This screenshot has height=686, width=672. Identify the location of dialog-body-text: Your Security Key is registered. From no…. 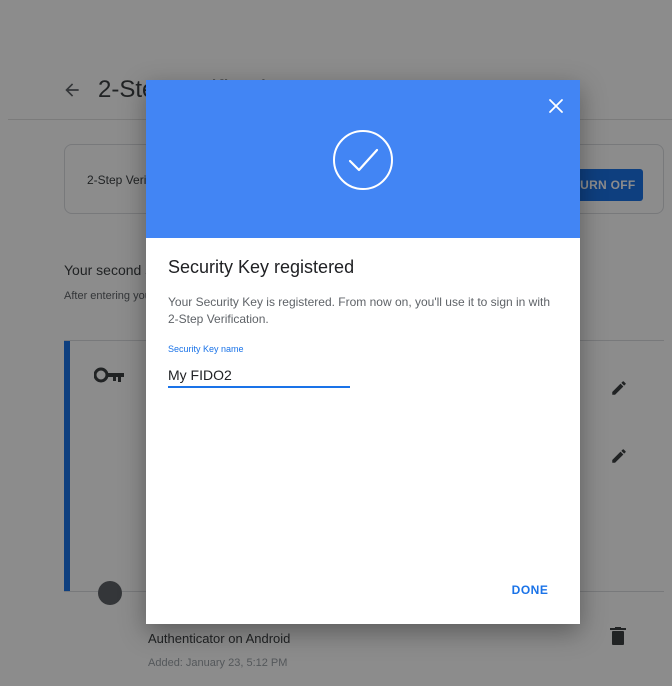
(359, 310).